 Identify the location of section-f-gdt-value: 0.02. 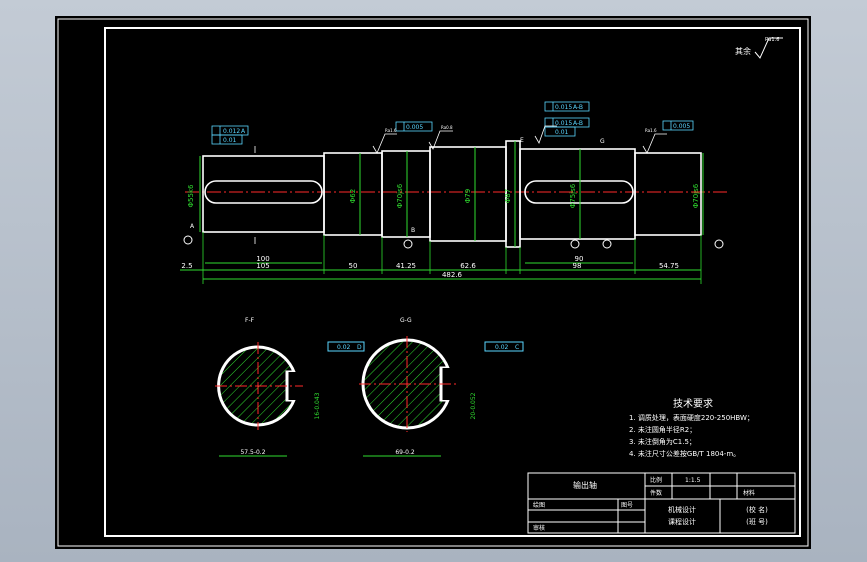
(344, 347).